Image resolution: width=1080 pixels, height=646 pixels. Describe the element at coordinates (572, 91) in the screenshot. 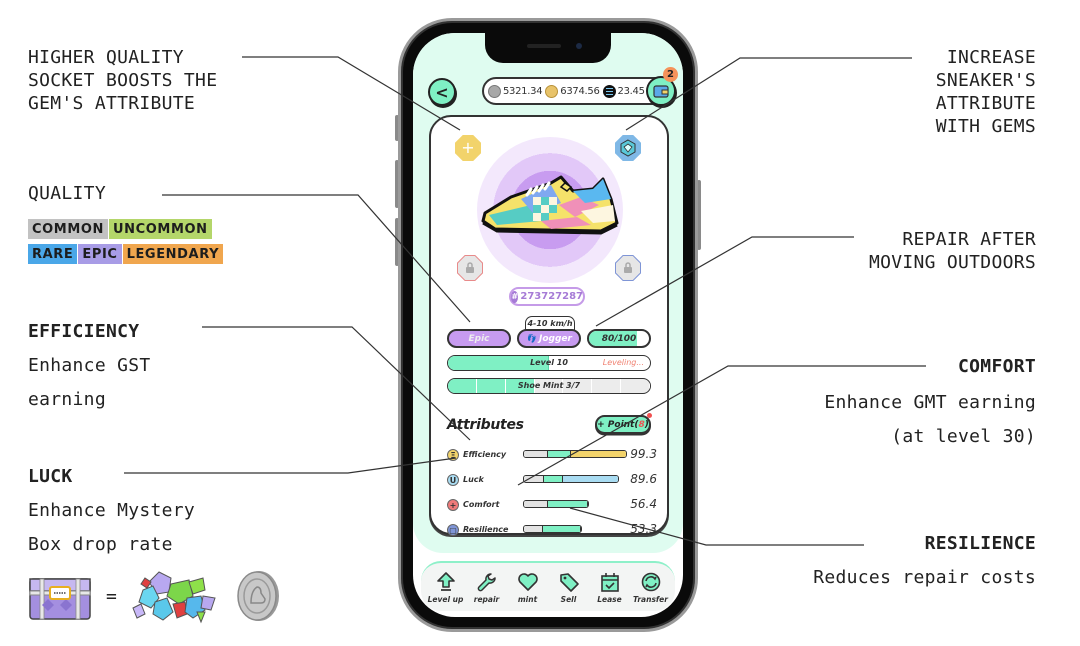

I see `balance-gst: 6374.56` at that location.